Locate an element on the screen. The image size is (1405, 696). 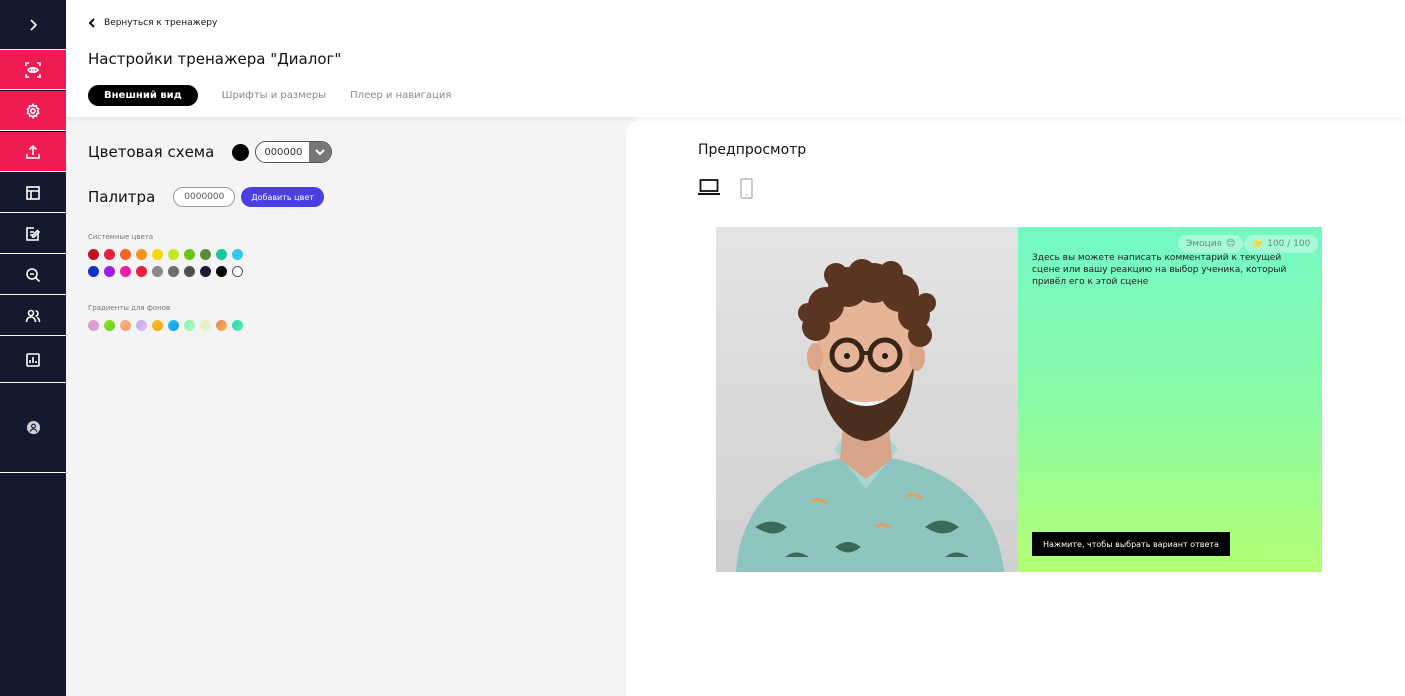
character-photo is located at coordinates (867, 399).